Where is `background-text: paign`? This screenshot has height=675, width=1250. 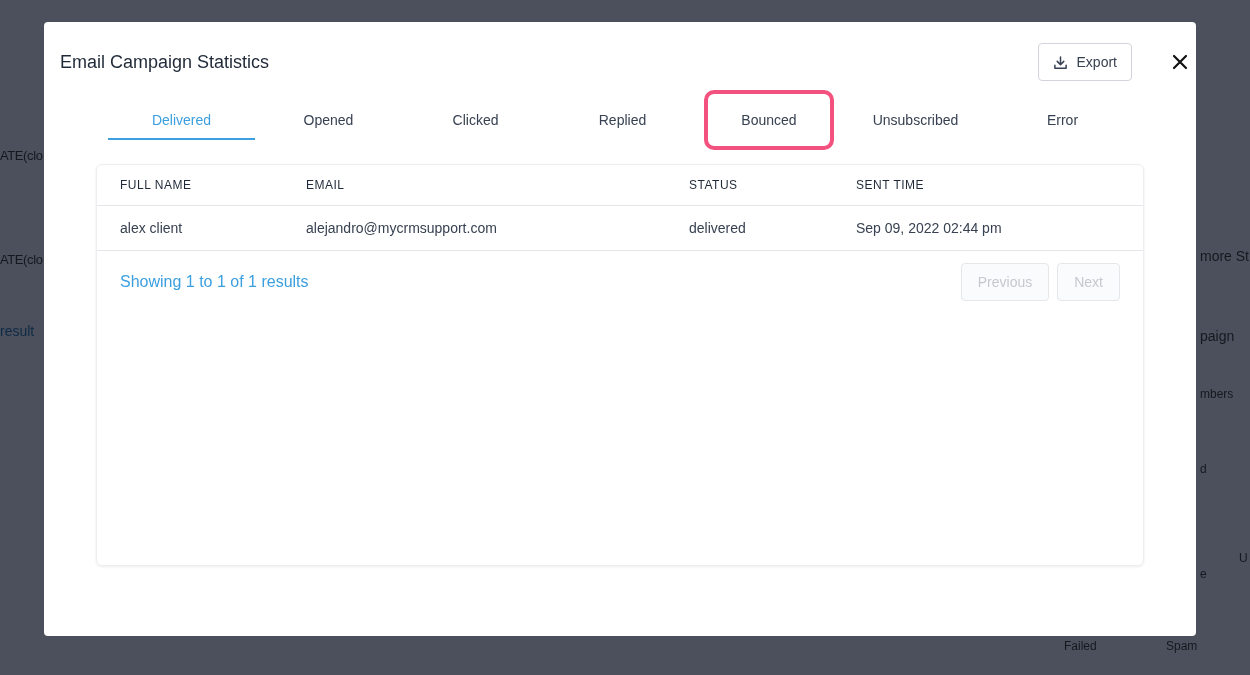
background-text: paign is located at coordinates (1217, 336).